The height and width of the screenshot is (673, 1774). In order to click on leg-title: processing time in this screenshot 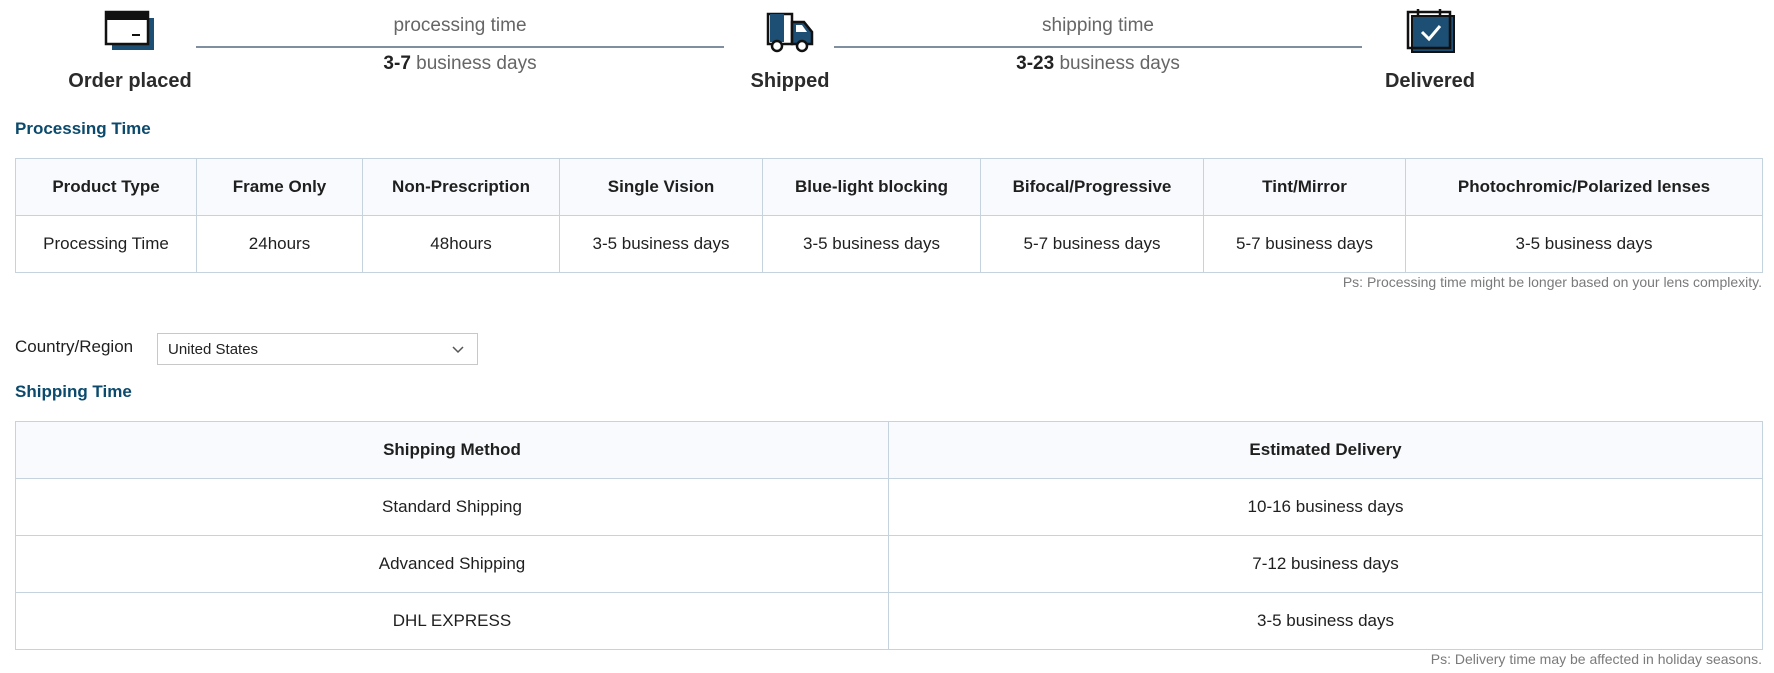, I will do `click(460, 25)`.